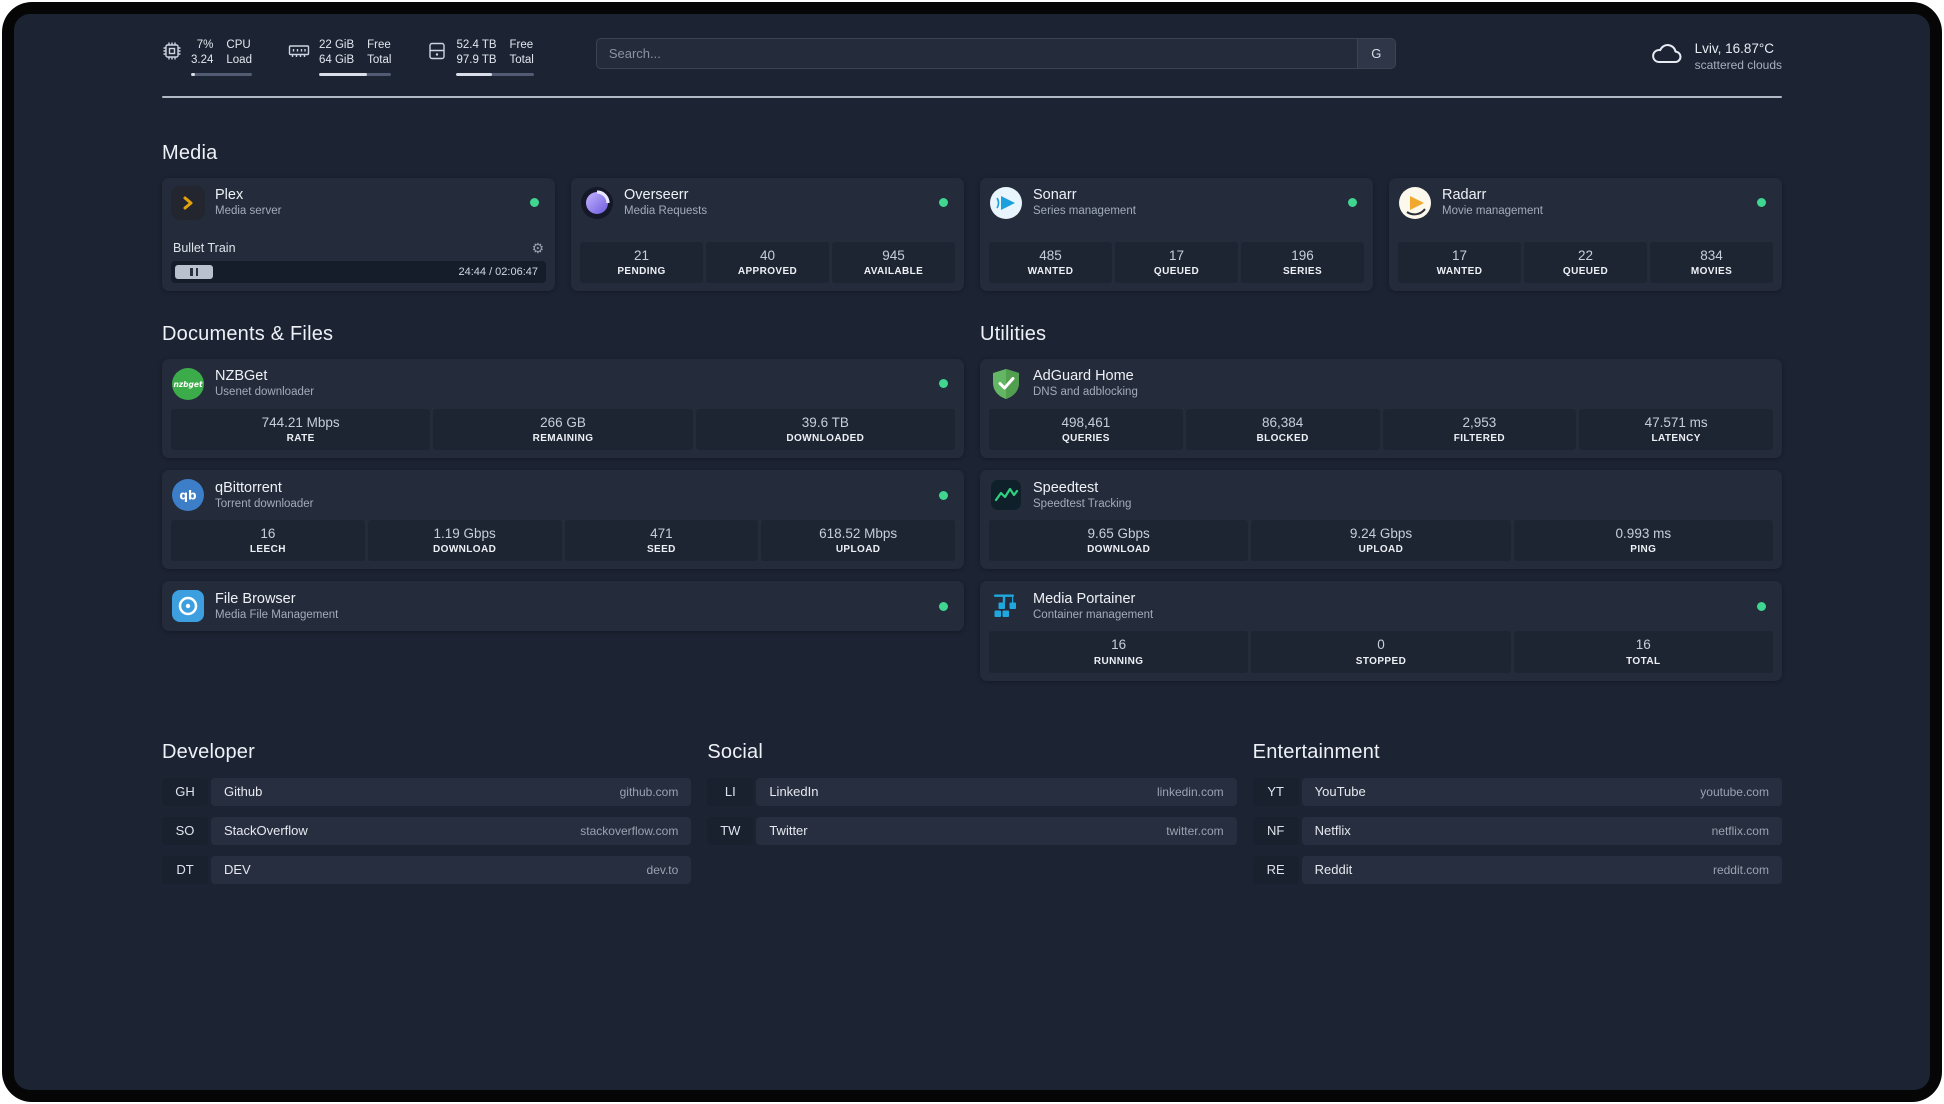 Image resolution: width=1944 pixels, height=1104 pixels. I want to click on bookmark-youtube: YT YouTube youtube.com, so click(1517, 791).